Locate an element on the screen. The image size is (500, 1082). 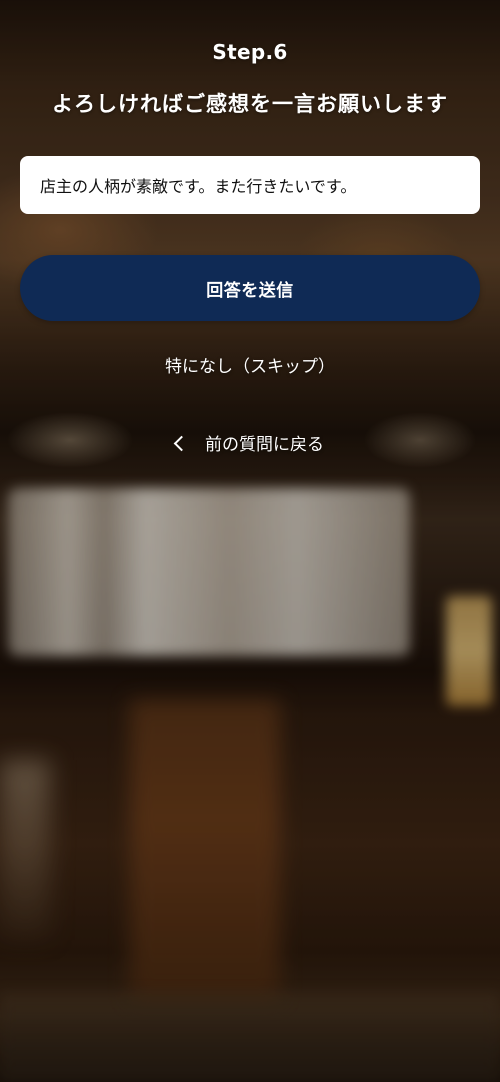
question-title: よろしければご感想を一言お願いします is located at coordinates (250, 104).